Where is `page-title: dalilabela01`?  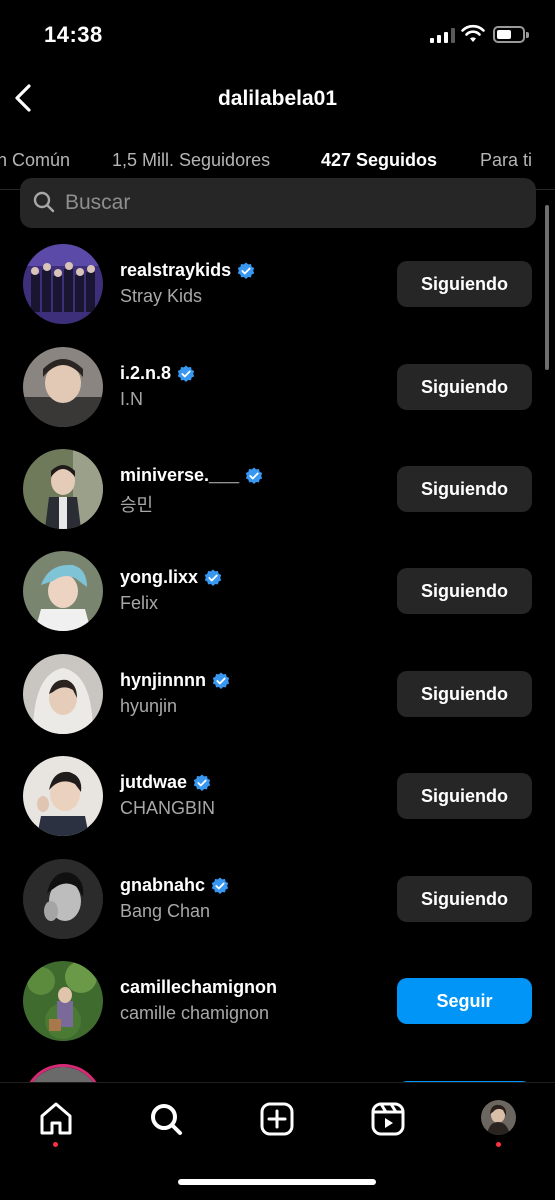
page-title: dalilabela01 is located at coordinates (277, 98).